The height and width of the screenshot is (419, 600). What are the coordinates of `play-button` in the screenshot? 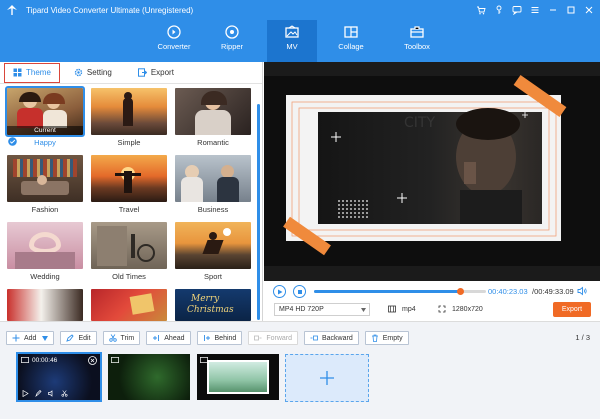 It's located at (279, 291).